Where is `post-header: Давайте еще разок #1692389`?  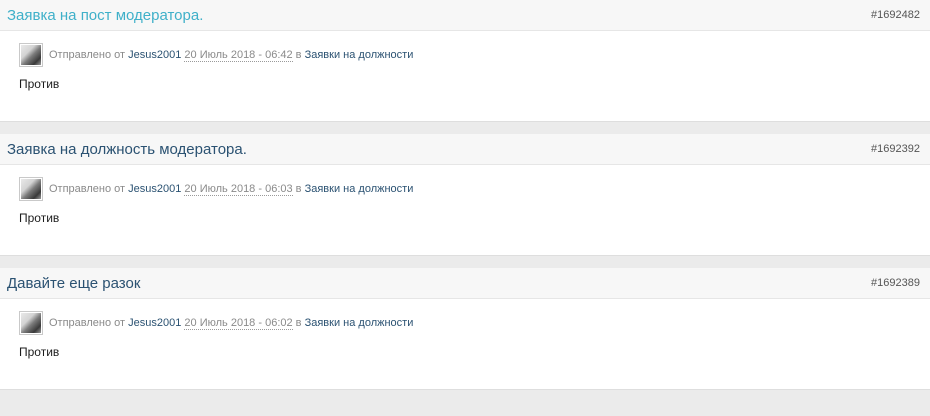 post-header: Давайте еще разок #1692389 is located at coordinates (465, 283).